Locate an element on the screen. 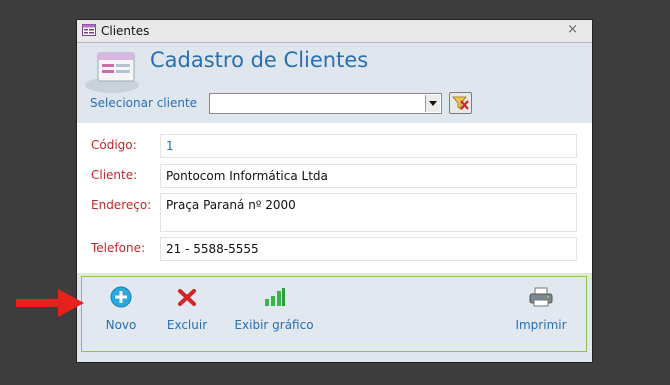 This screenshot has height=385, width=670. form-header-icon is located at coordinates (112, 72).